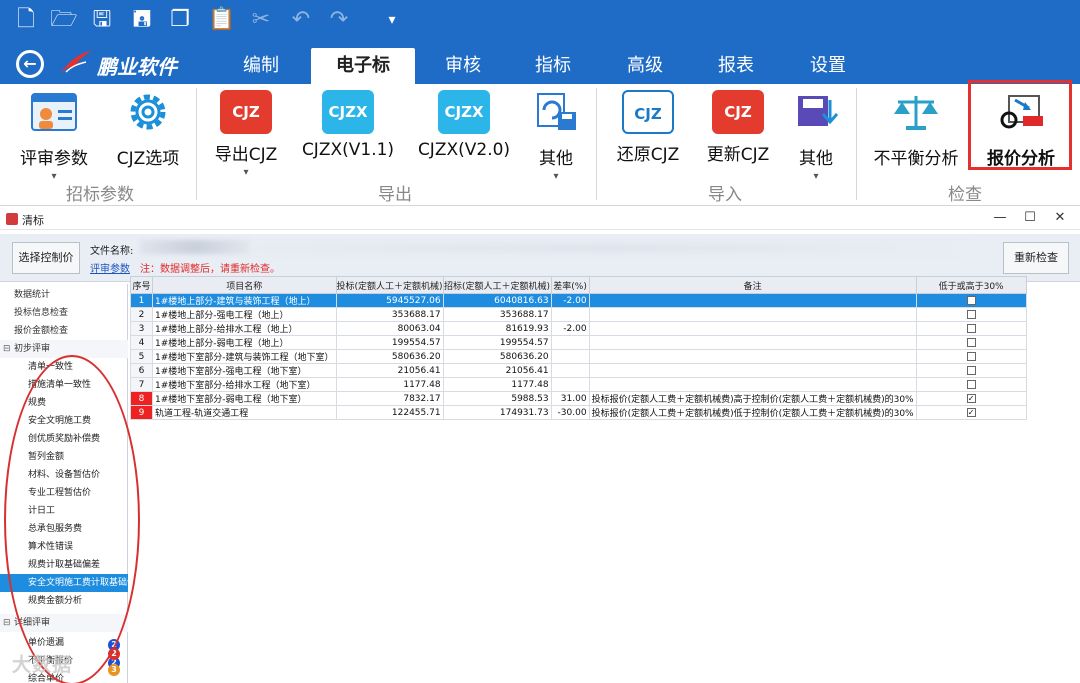 The image size is (1080, 683). Describe the element at coordinates (556, 136) in the screenshot. I see `export-other-button: 其他 ▾` at that location.